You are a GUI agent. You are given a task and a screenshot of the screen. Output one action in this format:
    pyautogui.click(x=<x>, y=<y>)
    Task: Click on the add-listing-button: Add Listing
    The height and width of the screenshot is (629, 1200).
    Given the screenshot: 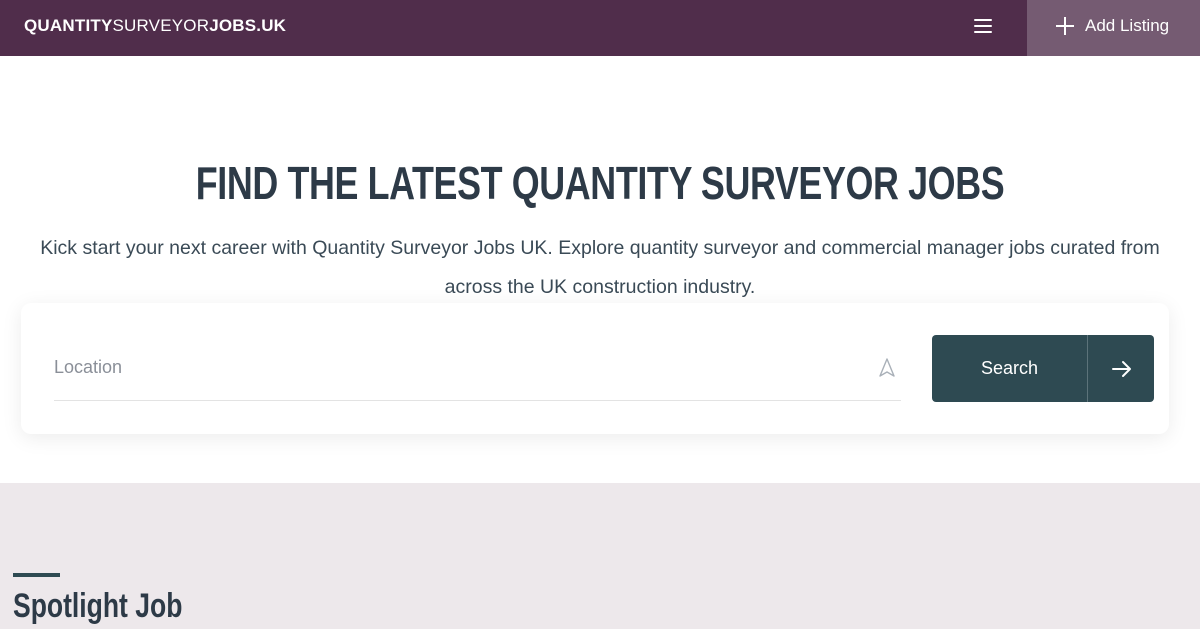 What is the action you would take?
    pyautogui.click(x=1113, y=28)
    